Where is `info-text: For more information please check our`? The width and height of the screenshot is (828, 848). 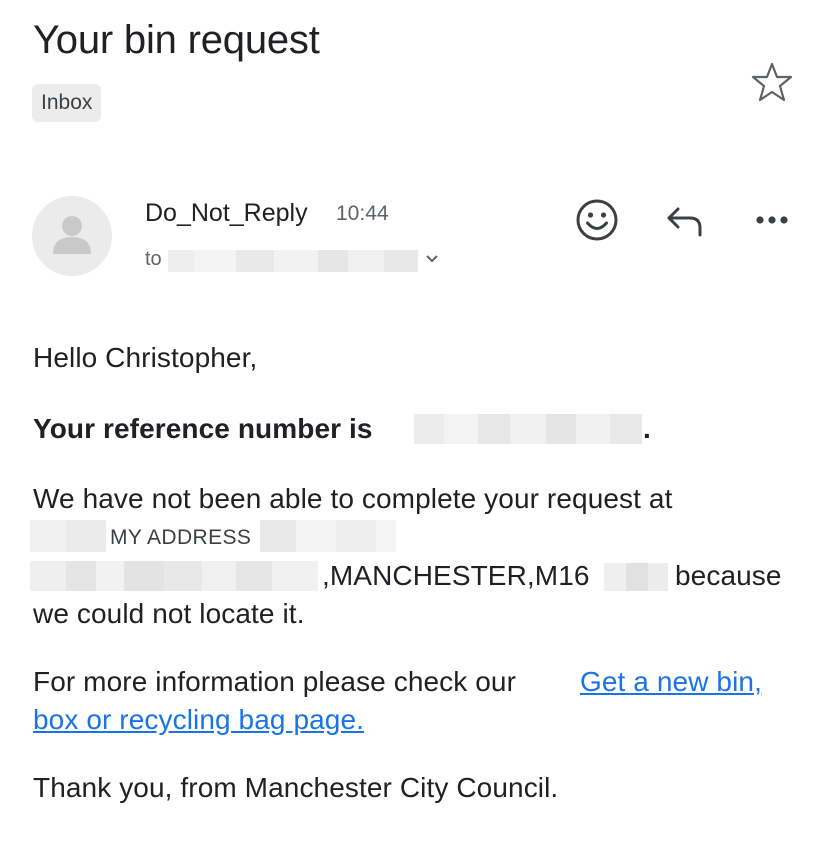 info-text: For more information please check our is located at coordinates (275, 681).